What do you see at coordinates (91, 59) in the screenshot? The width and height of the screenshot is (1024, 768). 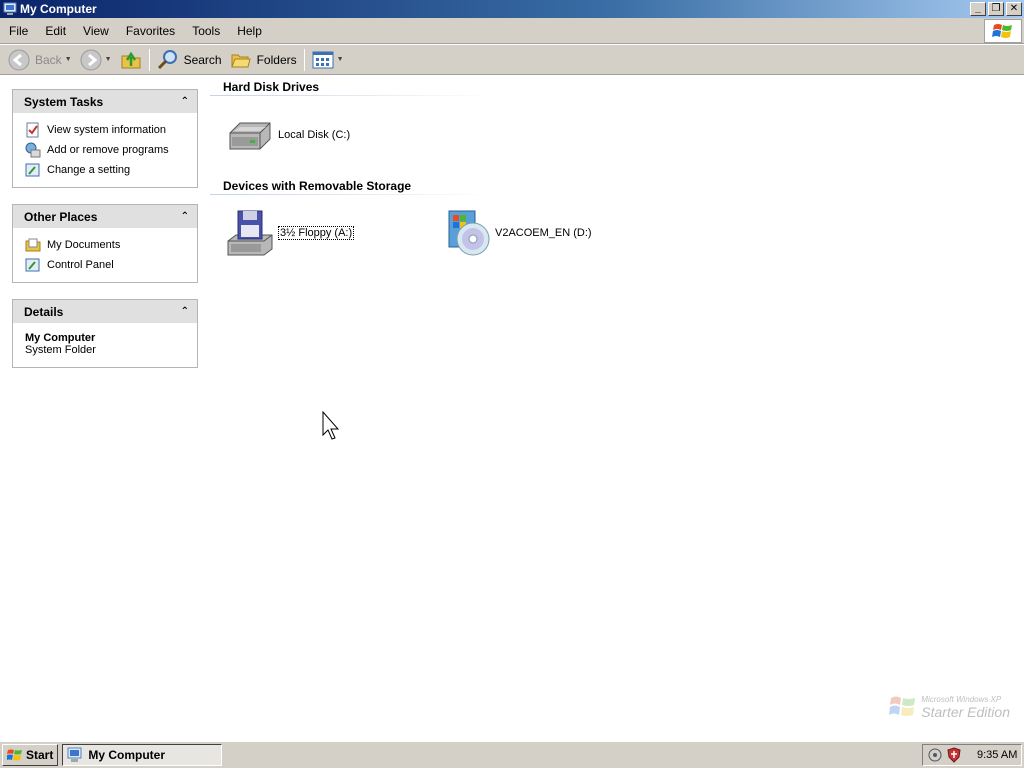 I see `forward-arrow-icon` at bounding box center [91, 59].